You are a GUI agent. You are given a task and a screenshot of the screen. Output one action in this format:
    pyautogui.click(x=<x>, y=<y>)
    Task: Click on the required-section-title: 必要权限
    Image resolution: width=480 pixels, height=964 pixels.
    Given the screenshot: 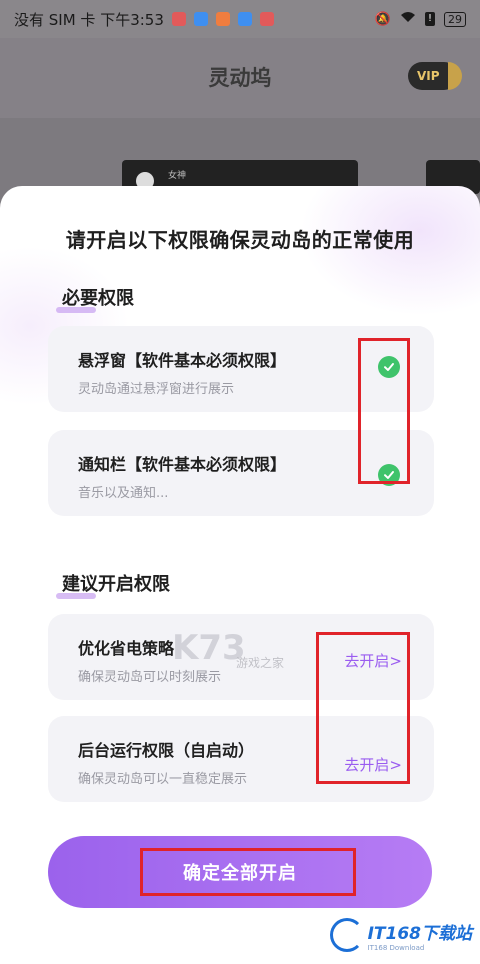 What is the action you would take?
    pyautogui.click(x=95, y=298)
    